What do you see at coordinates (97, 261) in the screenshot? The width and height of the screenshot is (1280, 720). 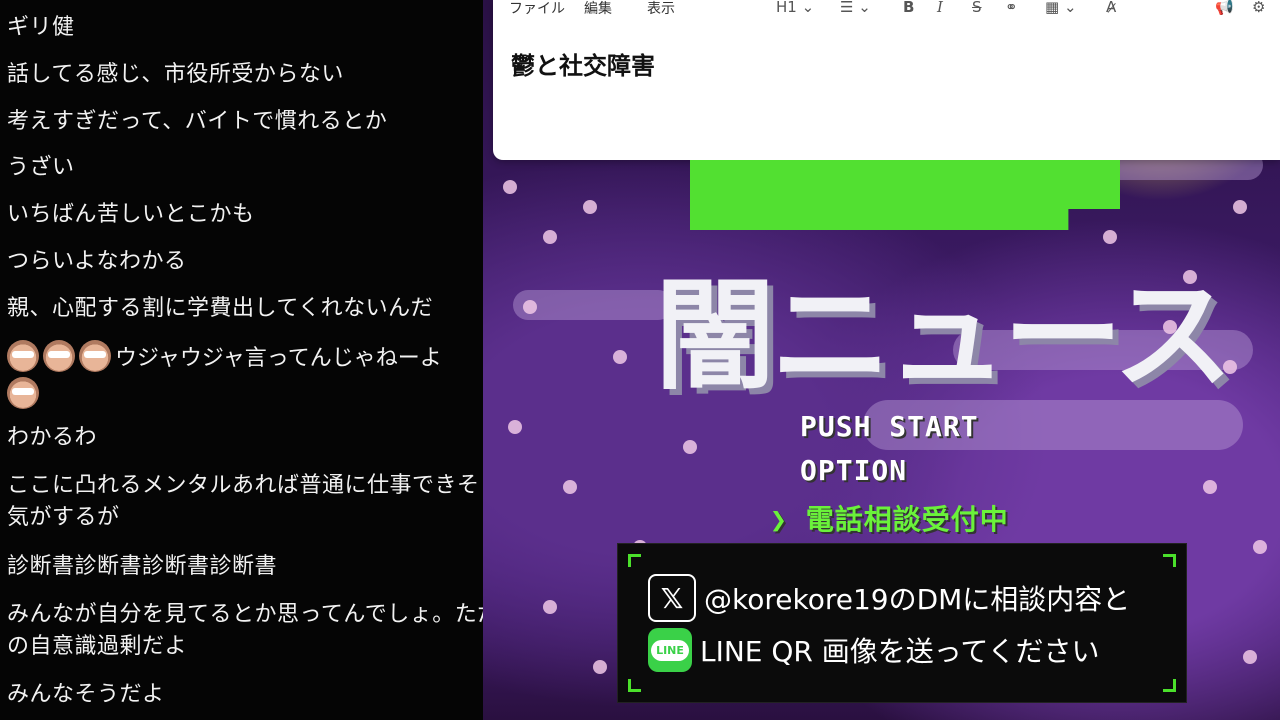 I see `chat-message: つらいよなわかる` at bounding box center [97, 261].